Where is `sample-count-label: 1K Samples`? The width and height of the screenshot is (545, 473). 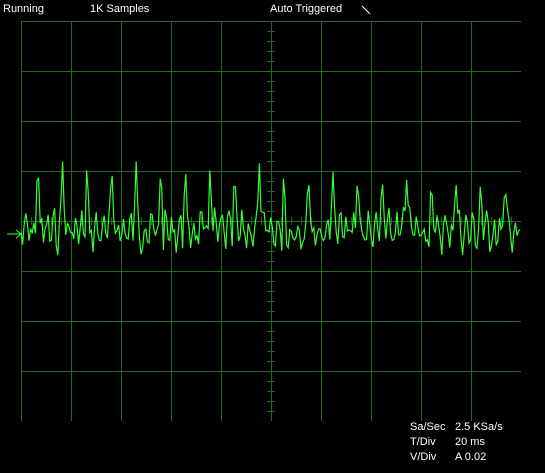
sample-count-label: 1K Samples is located at coordinates (120, 9).